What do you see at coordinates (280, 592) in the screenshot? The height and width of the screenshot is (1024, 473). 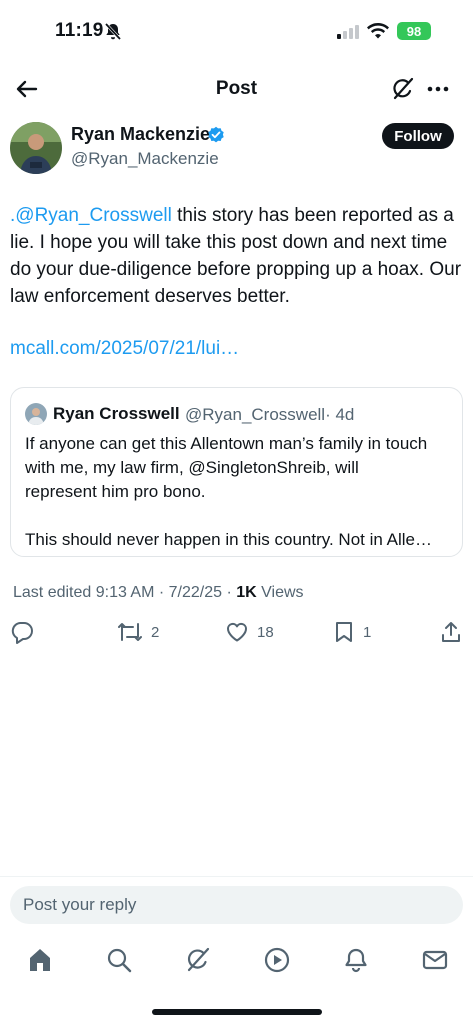 I see `views-label: Views` at bounding box center [280, 592].